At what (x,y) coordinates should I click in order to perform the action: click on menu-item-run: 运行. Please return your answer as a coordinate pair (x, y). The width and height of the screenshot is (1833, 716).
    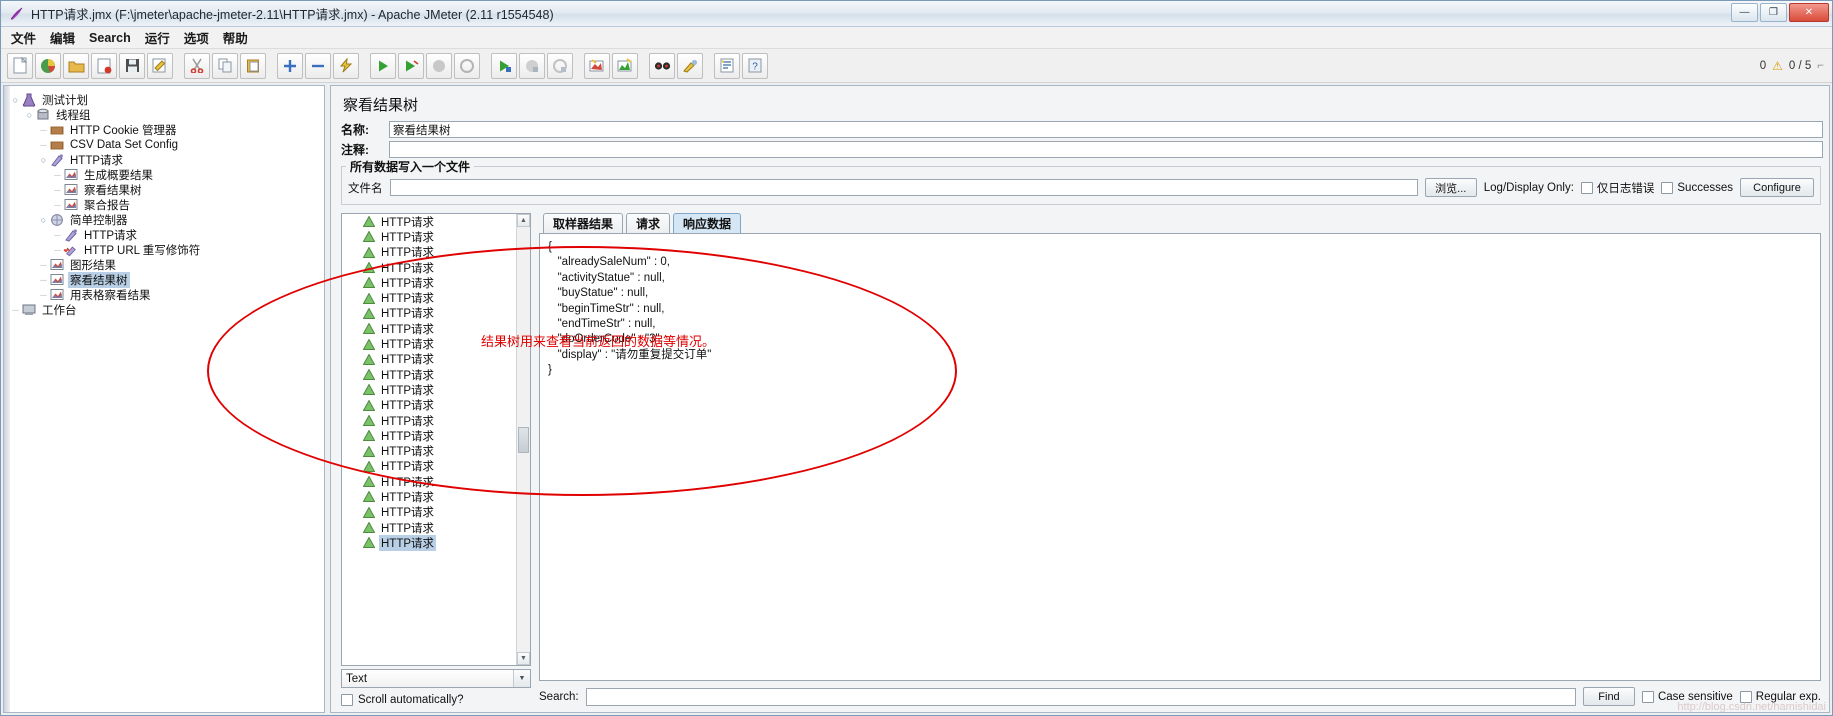
    Looking at the image, I should click on (157, 37).